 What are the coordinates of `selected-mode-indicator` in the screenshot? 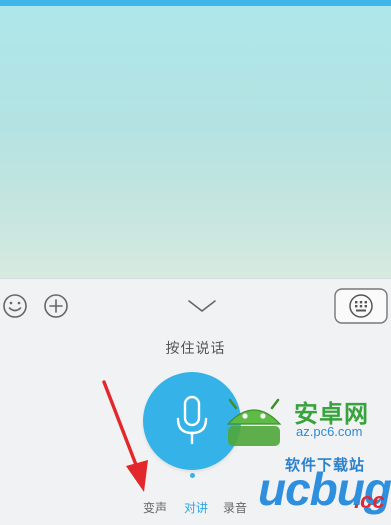 It's located at (192, 475).